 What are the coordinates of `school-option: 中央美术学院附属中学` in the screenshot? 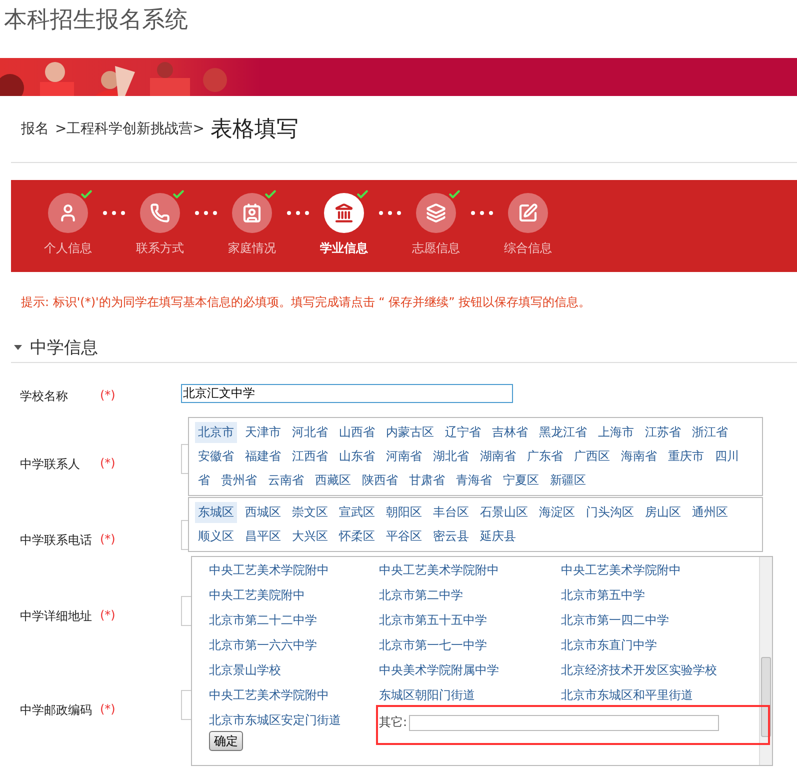 It's located at (470, 671).